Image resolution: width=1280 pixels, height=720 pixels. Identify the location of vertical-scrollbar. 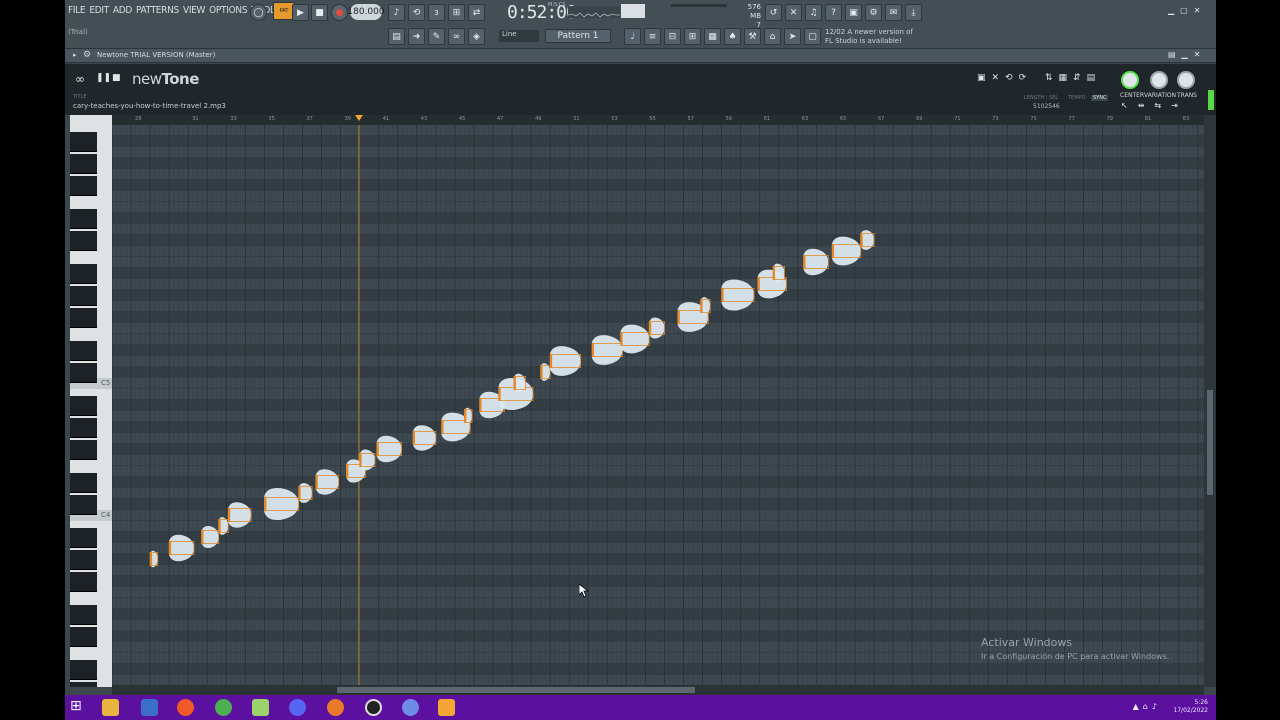
(1210, 401).